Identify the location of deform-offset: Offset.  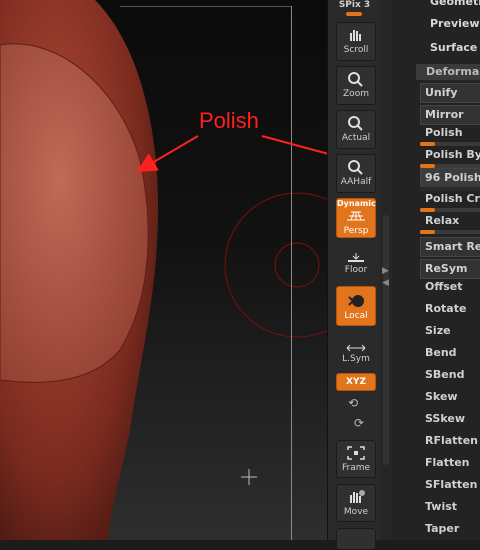
(450, 286).